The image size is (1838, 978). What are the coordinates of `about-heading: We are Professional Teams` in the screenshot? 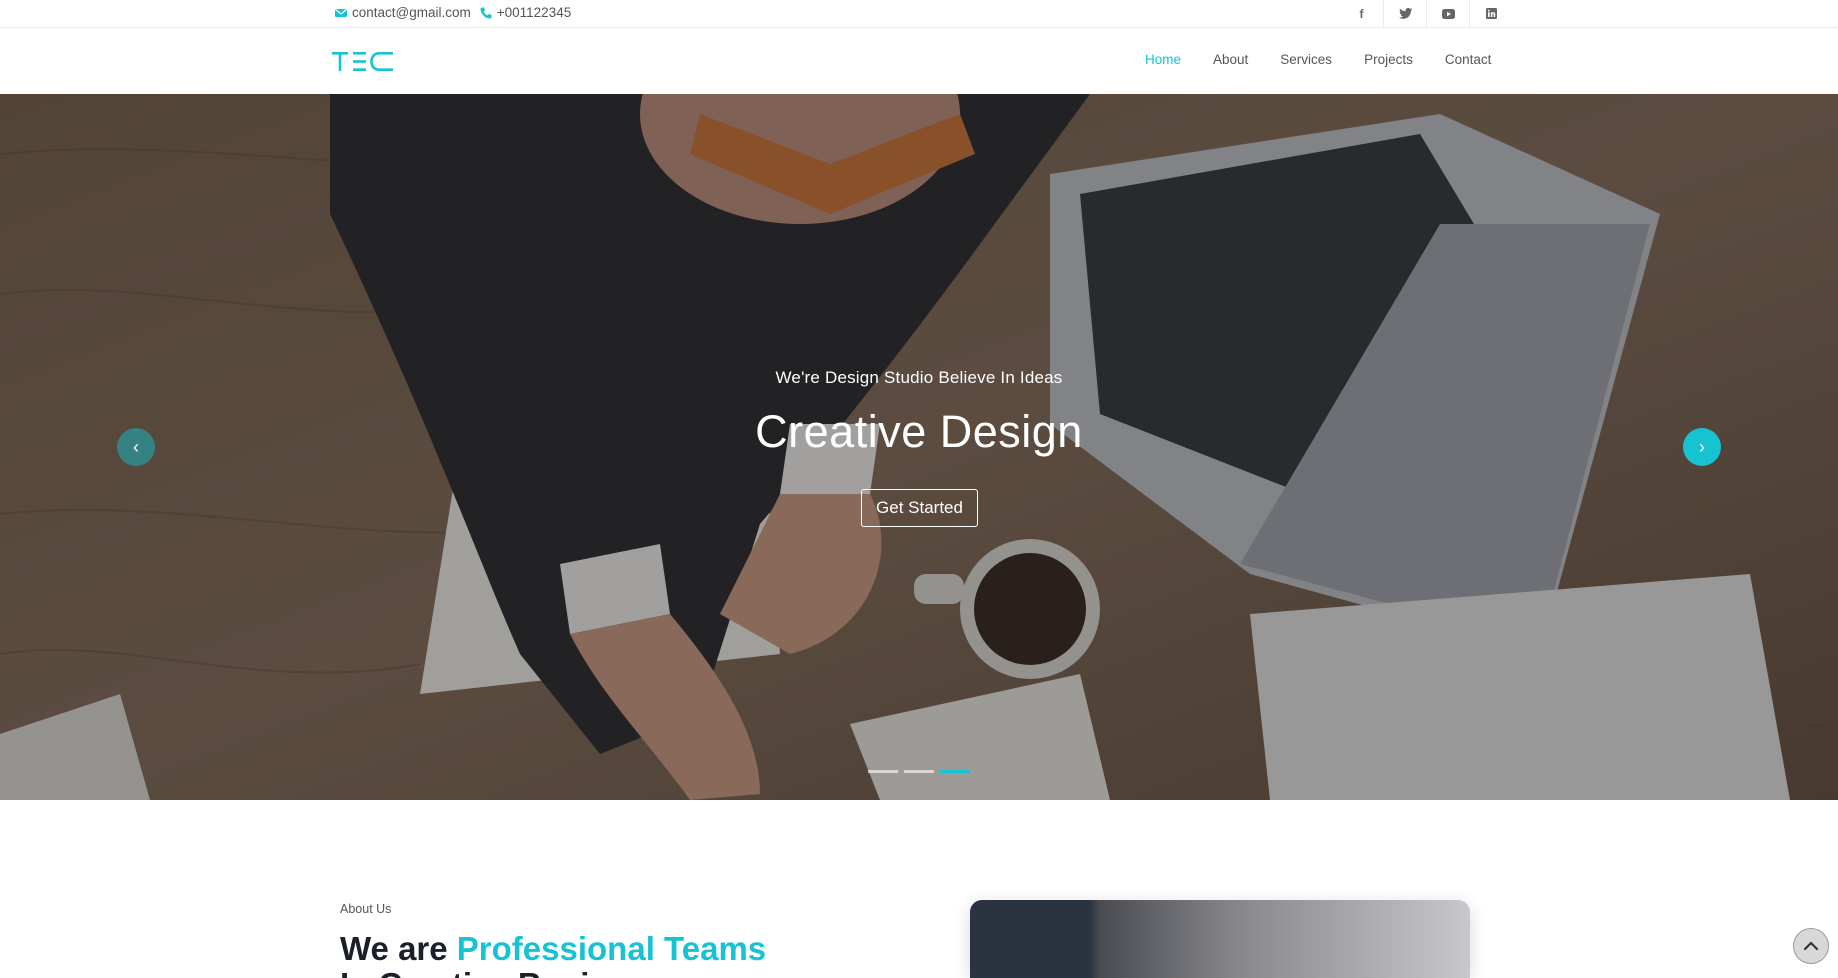 It's located at (553, 949).